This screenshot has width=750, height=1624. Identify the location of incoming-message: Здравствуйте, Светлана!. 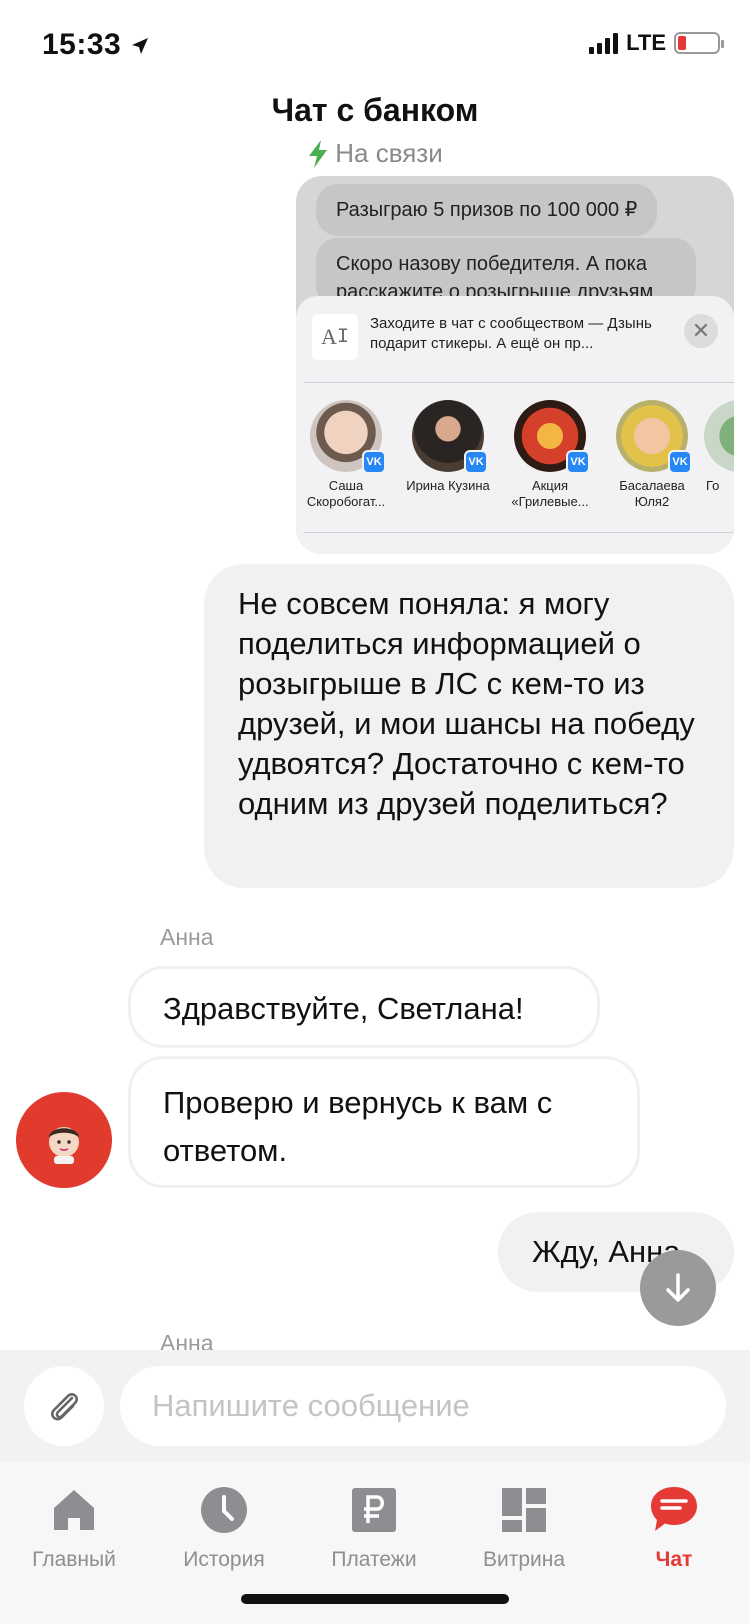
(364, 1007).